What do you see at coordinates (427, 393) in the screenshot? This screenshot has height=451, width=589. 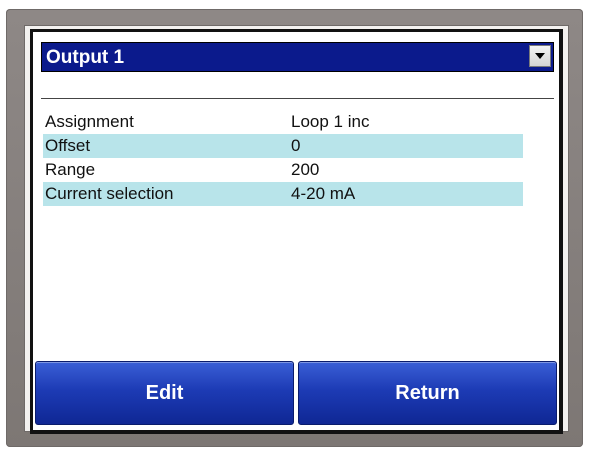 I see `return-button: Return` at bounding box center [427, 393].